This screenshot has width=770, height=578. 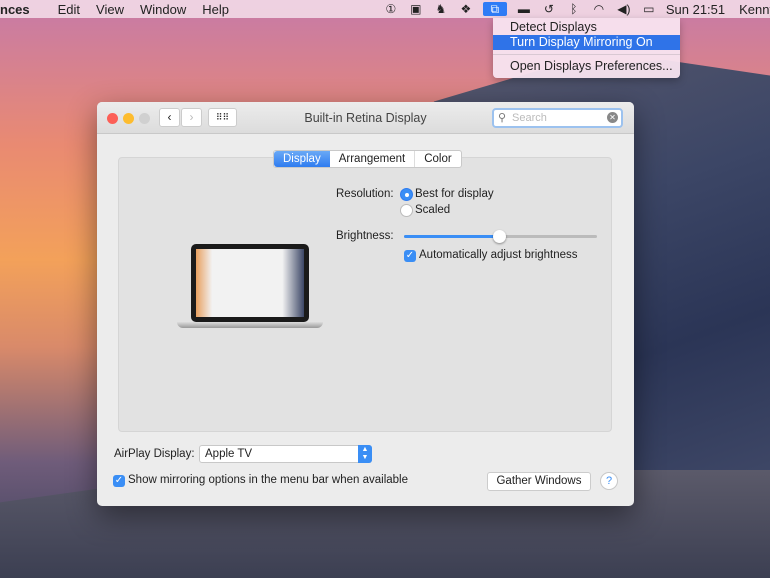 I want to click on dropbox-icon: ❖, so click(x=466, y=9).